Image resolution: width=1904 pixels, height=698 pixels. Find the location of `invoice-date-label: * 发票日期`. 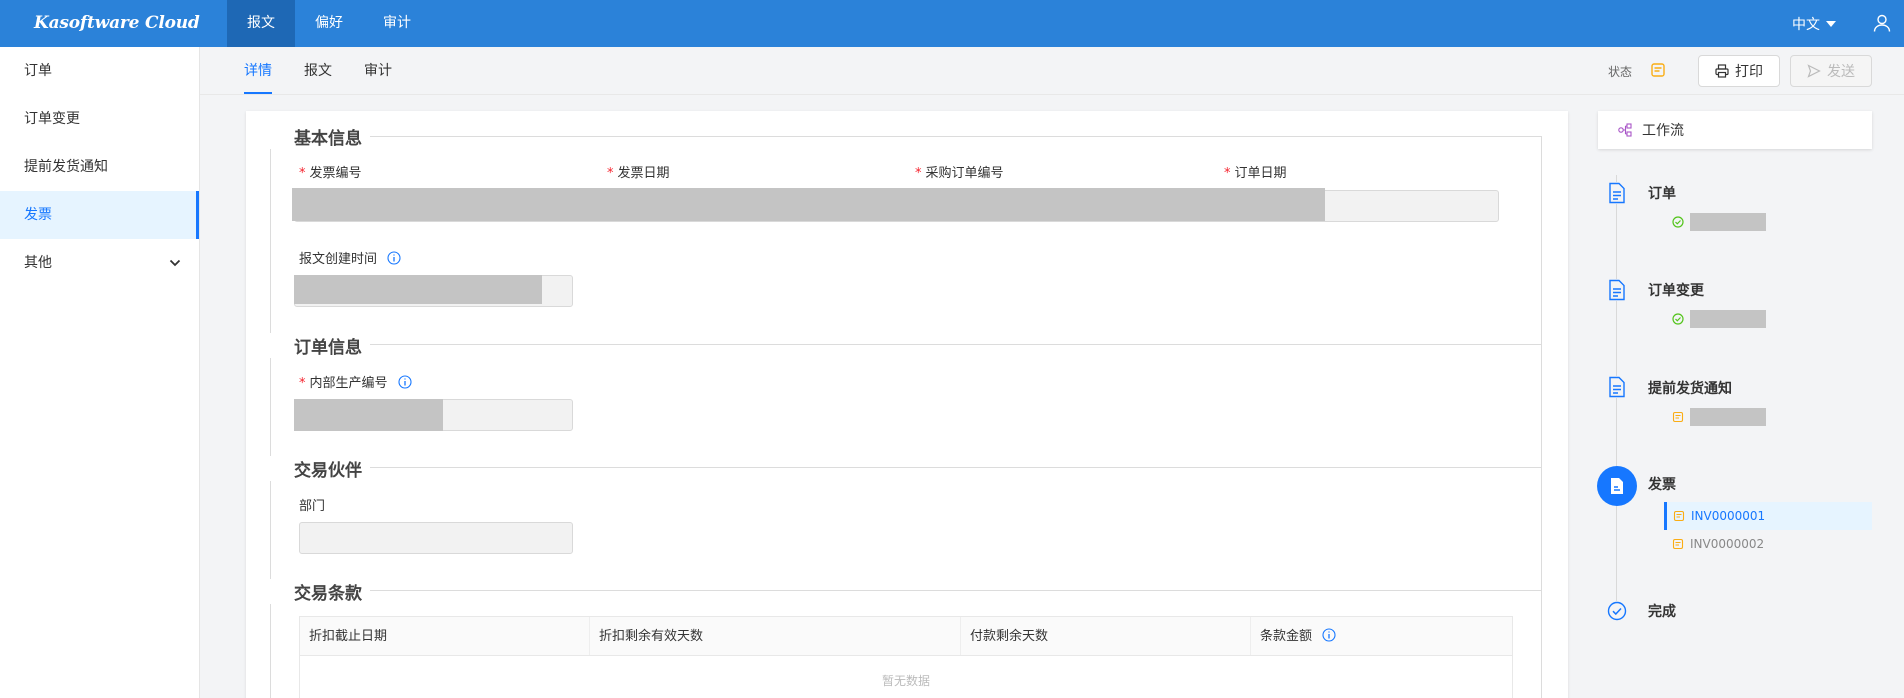

invoice-date-label: * 发票日期 is located at coordinates (638, 173).